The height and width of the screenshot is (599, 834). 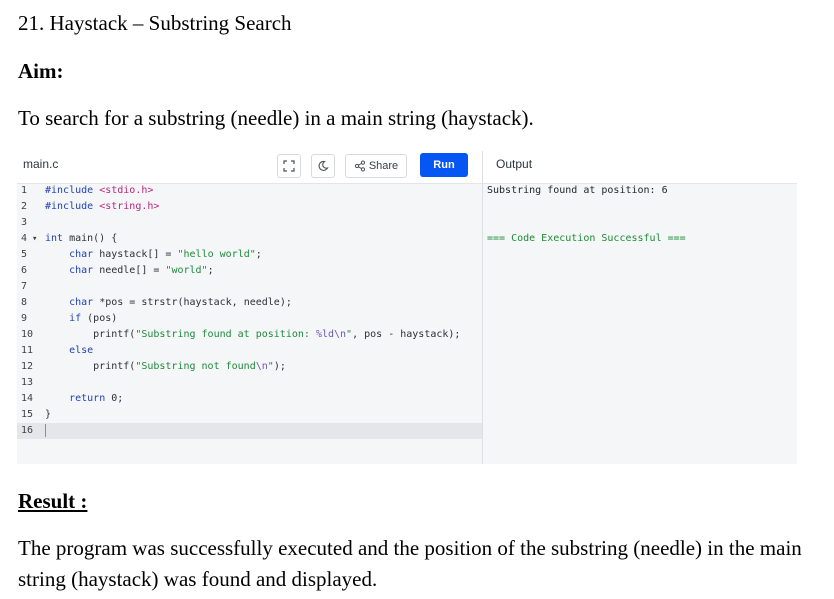 I want to click on theme-toggle-button, so click(x=323, y=166).